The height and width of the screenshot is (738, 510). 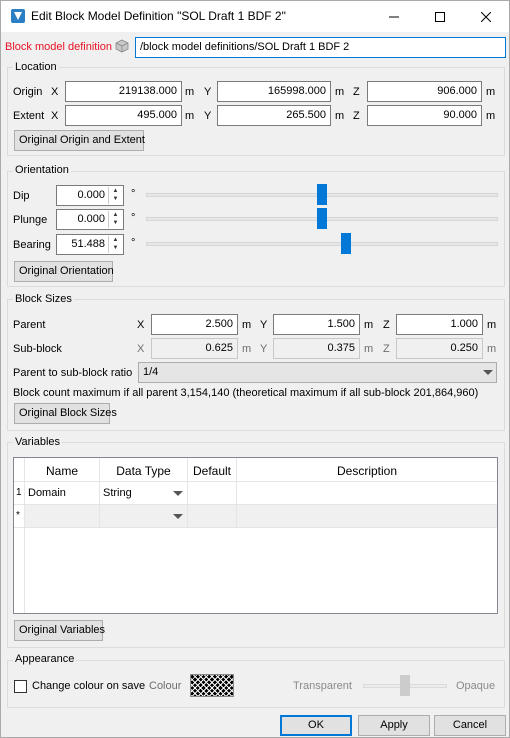 What do you see at coordinates (386, 349) in the screenshot?
I see `subblock-z-axis: Z` at bounding box center [386, 349].